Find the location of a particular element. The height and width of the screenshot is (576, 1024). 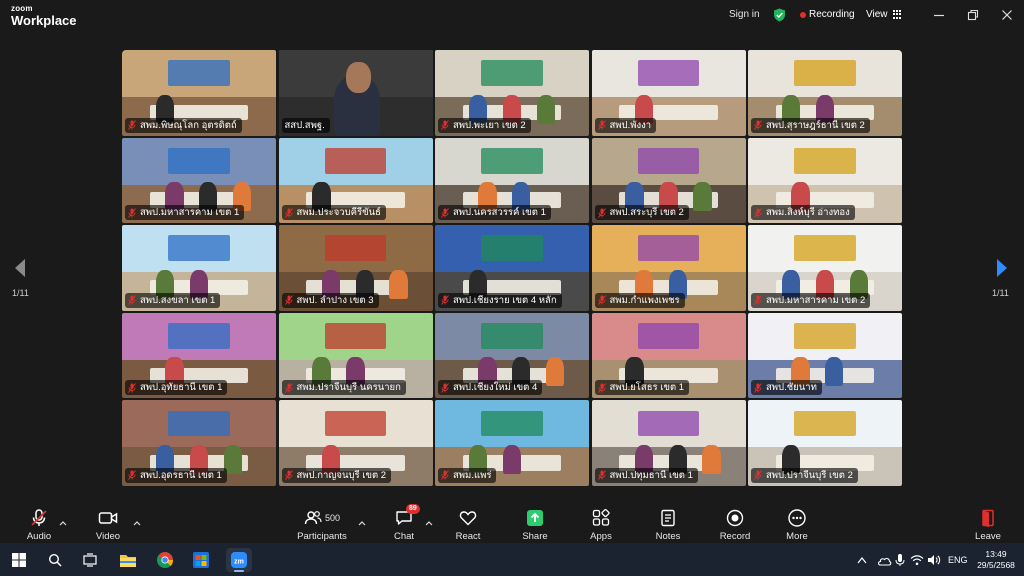

cloud-icon is located at coordinates (884, 560).